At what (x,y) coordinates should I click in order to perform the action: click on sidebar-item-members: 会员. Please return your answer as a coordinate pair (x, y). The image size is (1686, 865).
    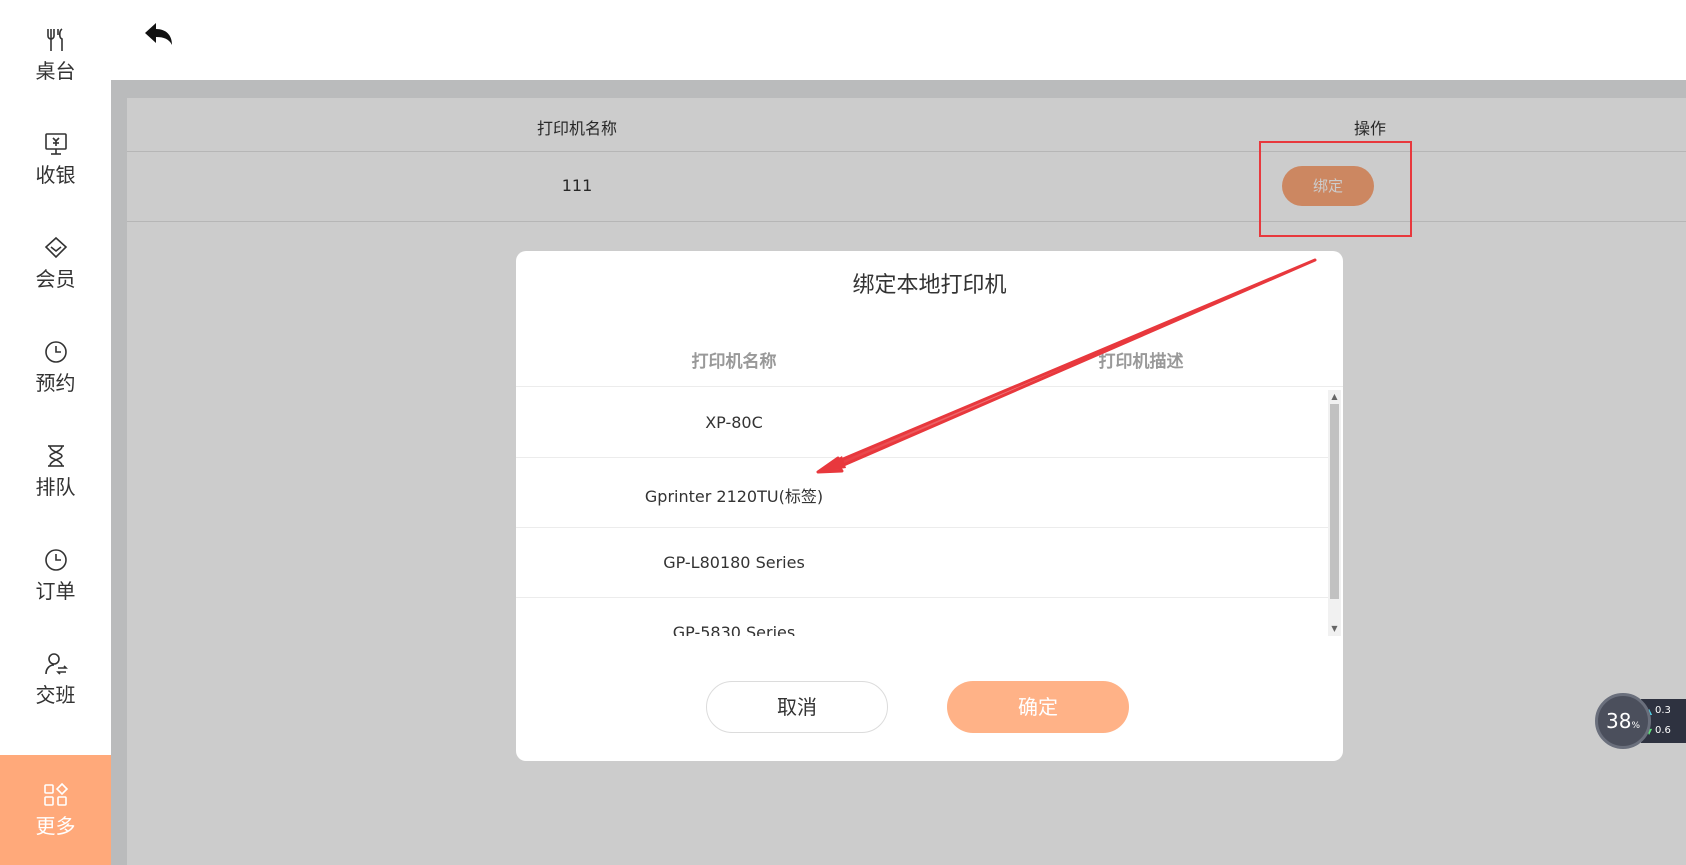
    Looking at the image, I should click on (55, 263).